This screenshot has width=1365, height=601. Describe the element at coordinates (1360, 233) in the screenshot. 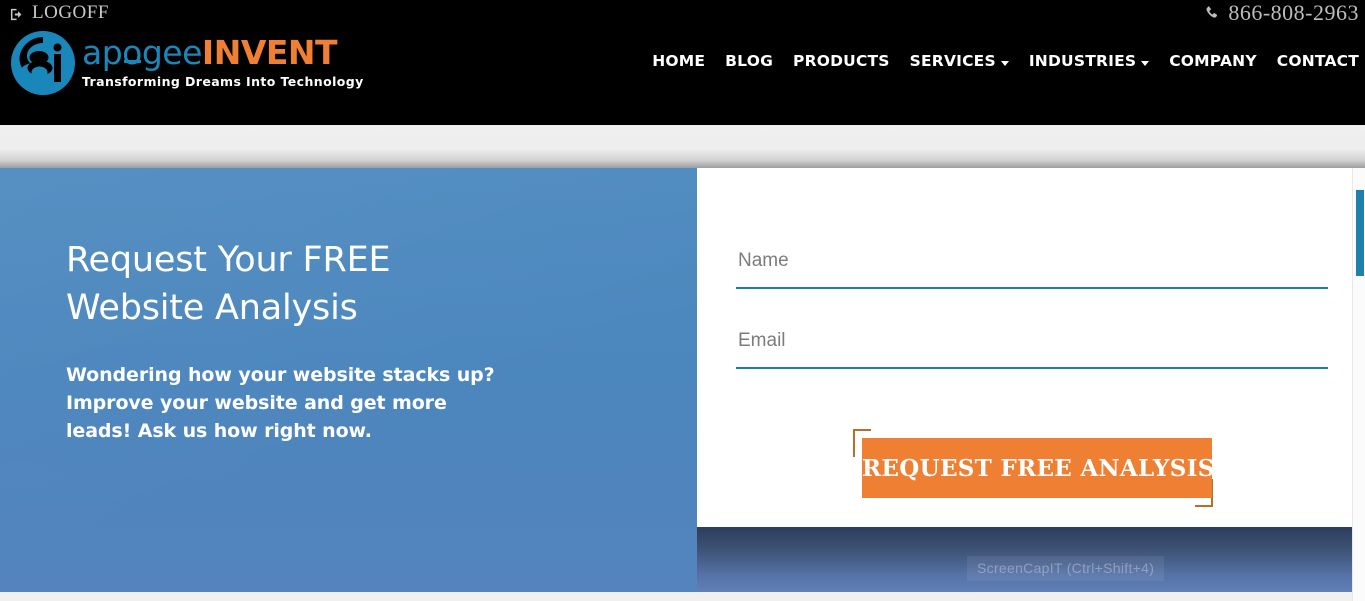

I see `page-scrollbar-thumb` at that location.